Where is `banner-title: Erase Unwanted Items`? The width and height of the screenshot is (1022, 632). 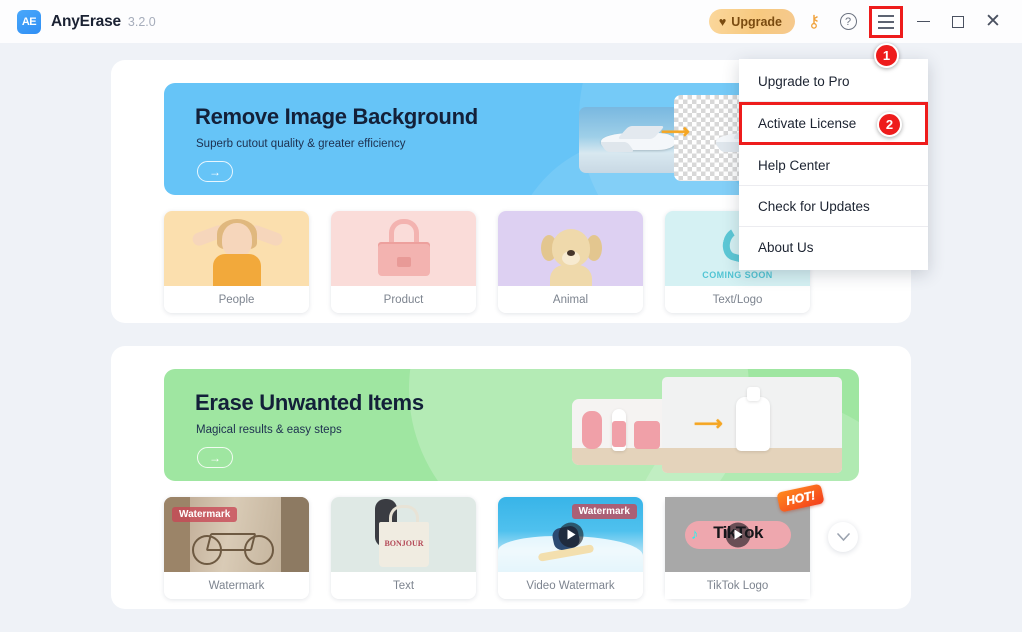
banner-title: Erase Unwanted Items is located at coordinates (309, 402).